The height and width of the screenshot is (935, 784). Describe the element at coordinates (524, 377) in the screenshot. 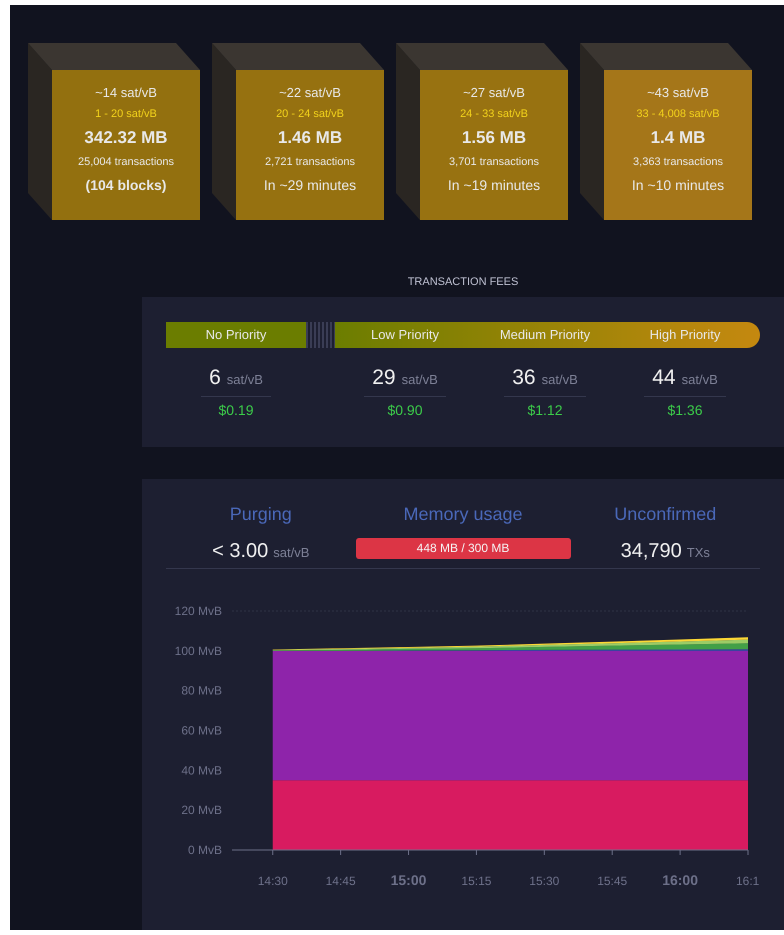

I see `fee-value: 36` at that location.